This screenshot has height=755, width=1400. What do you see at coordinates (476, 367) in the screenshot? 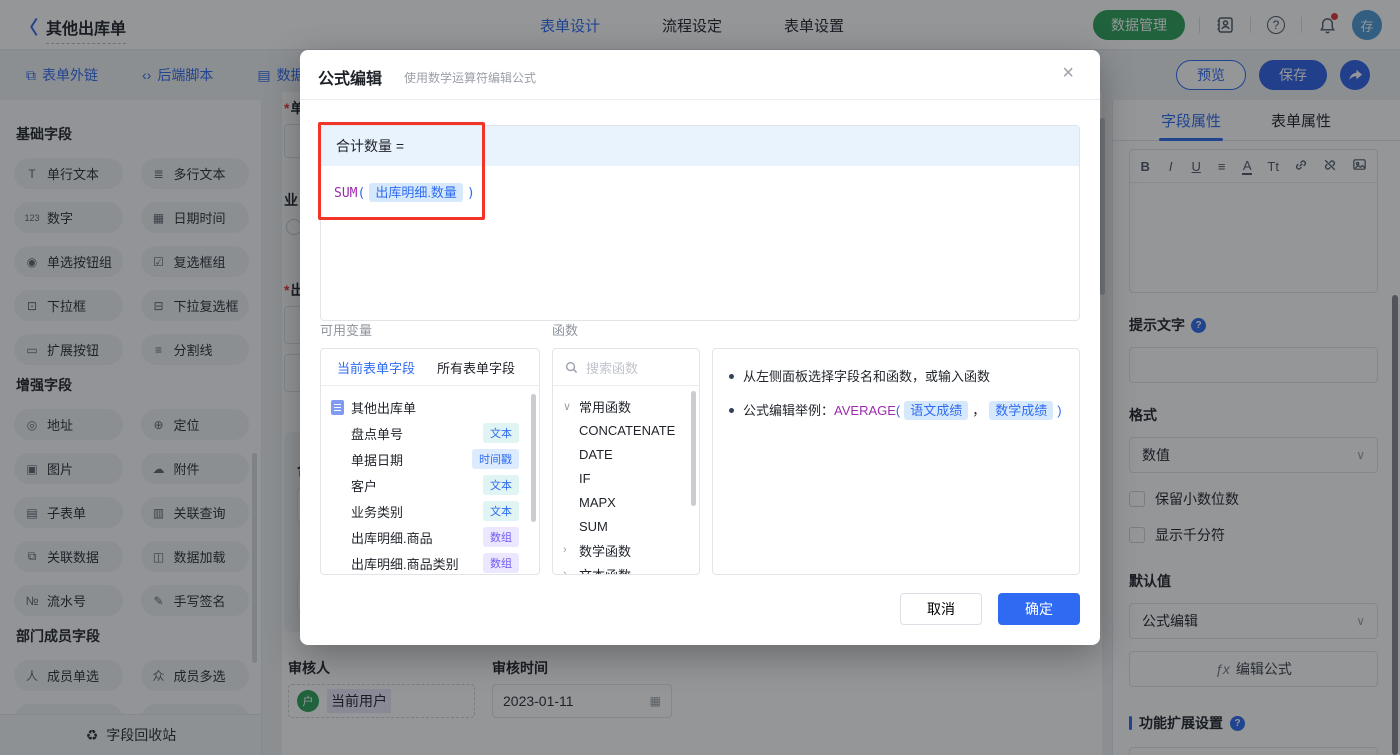
I see `tab-all-form-fields: 所有表单字段` at bounding box center [476, 367].